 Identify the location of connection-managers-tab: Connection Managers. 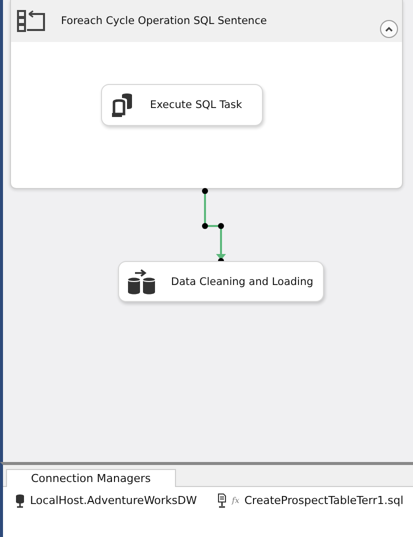
(91, 478).